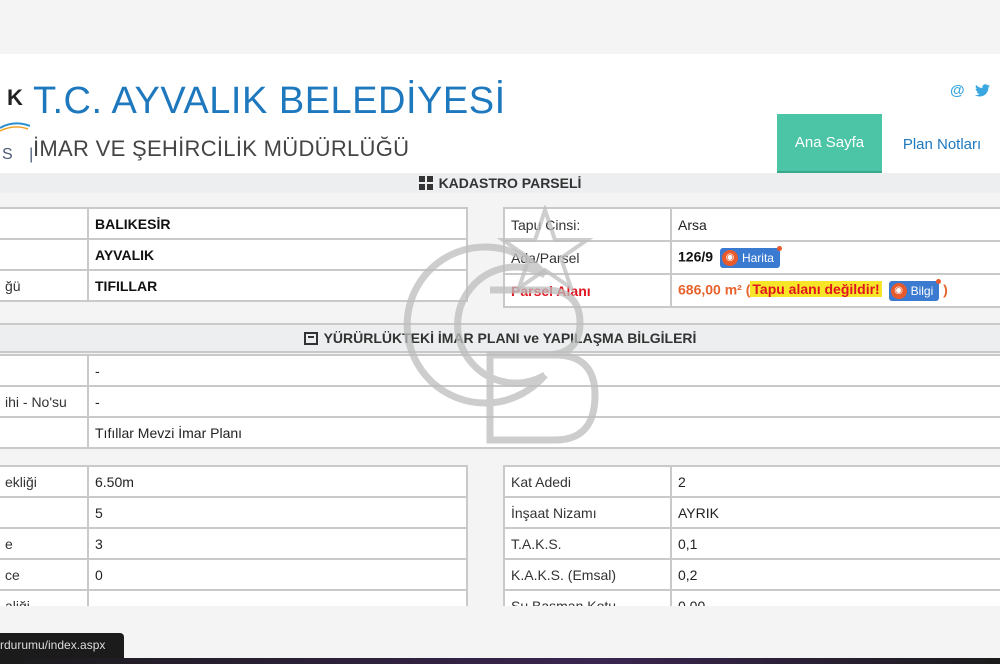 Image resolution: width=1000 pixels, height=664 pixels. Describe the element at coordinates (757, 257) in the screenshot. I see `harita-label: Harita` at that location.